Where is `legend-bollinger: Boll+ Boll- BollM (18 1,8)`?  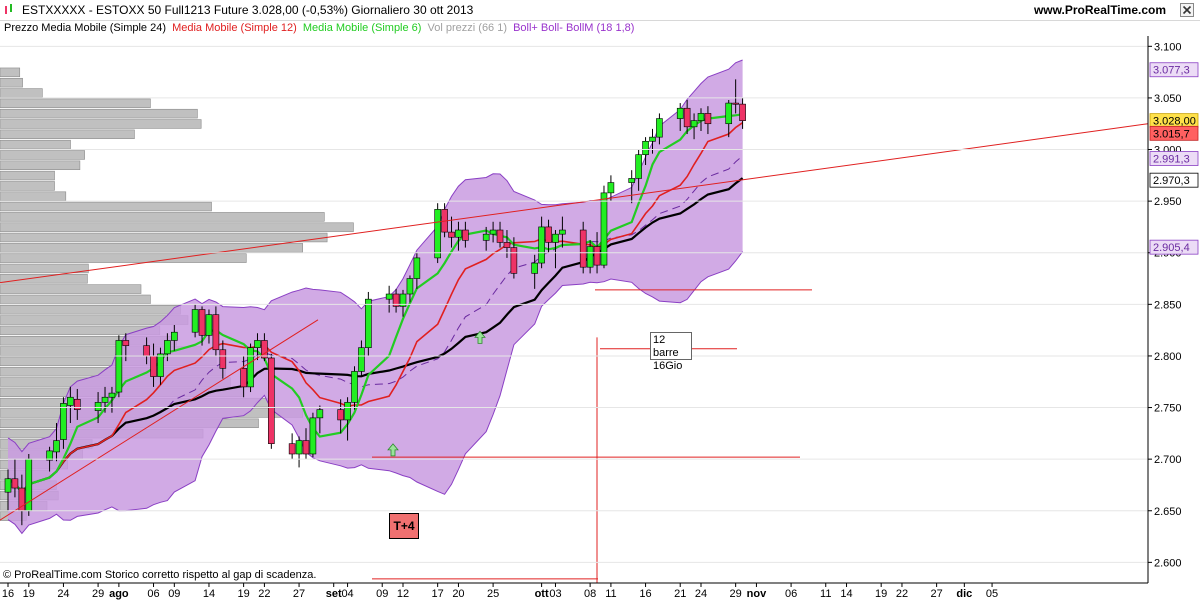
legend-bollinger: Boll+ Boll- BollM (18 1,8) is located at coordinates (574, 28).